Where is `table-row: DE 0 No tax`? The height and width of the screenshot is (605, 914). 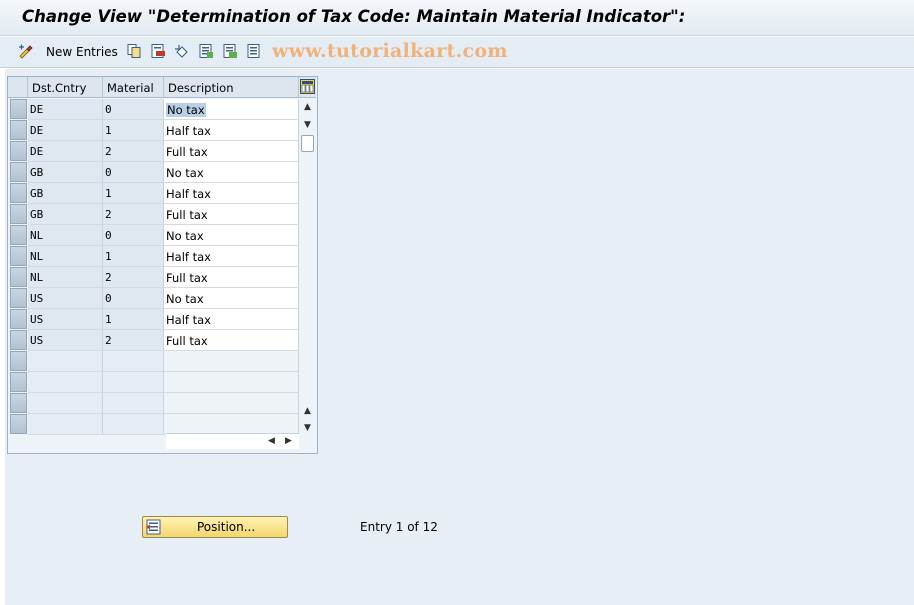
table-row: DE 0 No tax is located at coordinates (153, 109).